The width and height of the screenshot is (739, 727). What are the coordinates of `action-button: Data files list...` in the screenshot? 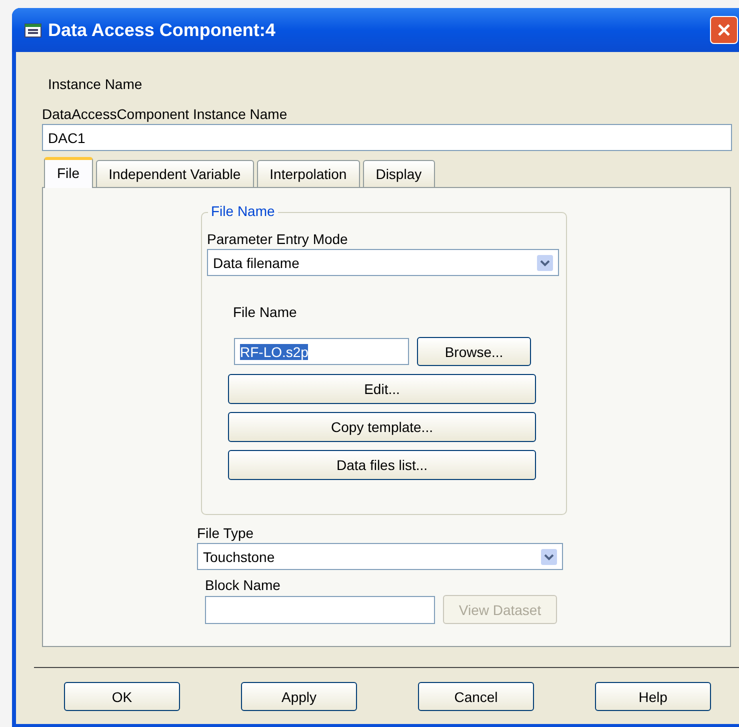 It's located at (382, 465).